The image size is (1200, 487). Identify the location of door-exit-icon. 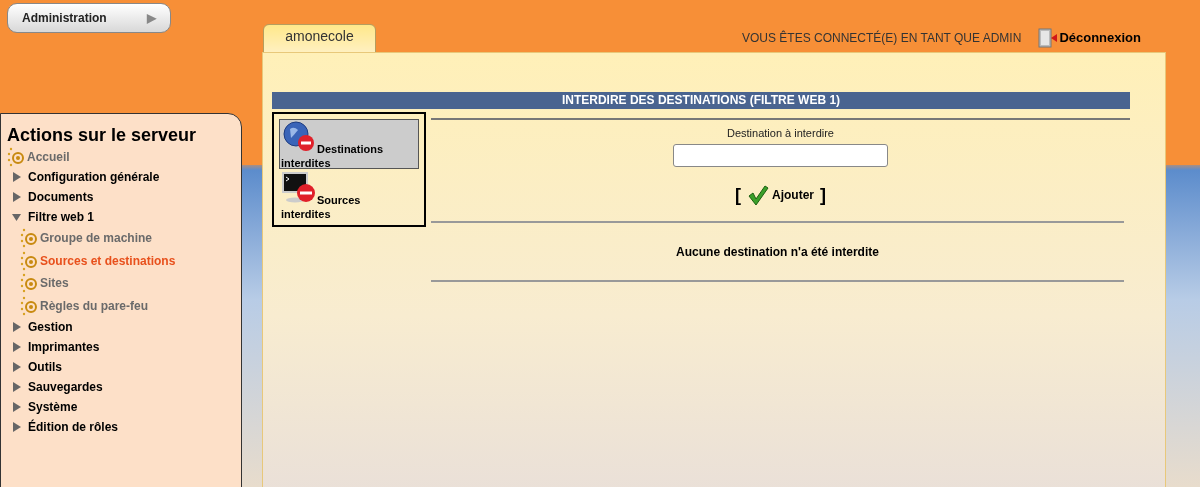
(1048, 38).